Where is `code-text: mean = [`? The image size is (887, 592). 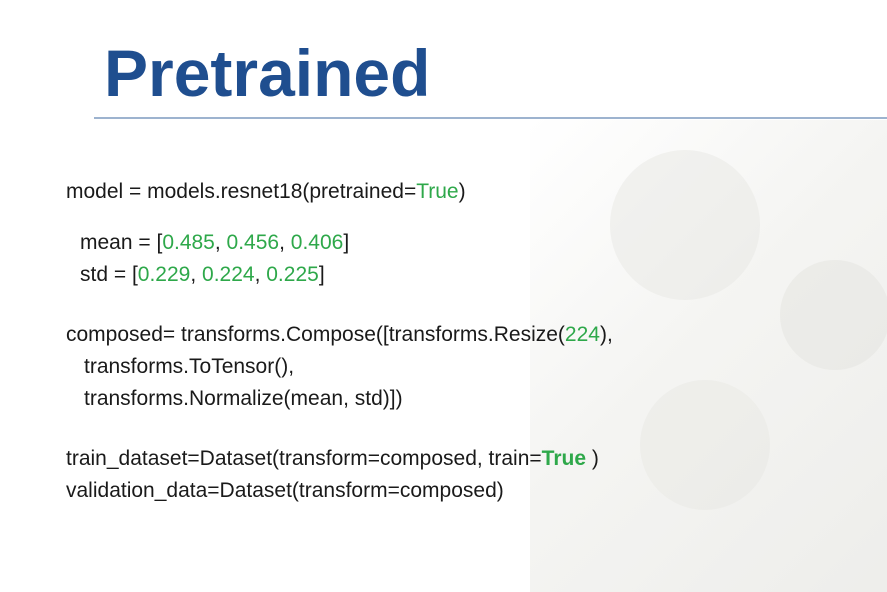
code-text: mean = [ is located at coordinates (121, 242).